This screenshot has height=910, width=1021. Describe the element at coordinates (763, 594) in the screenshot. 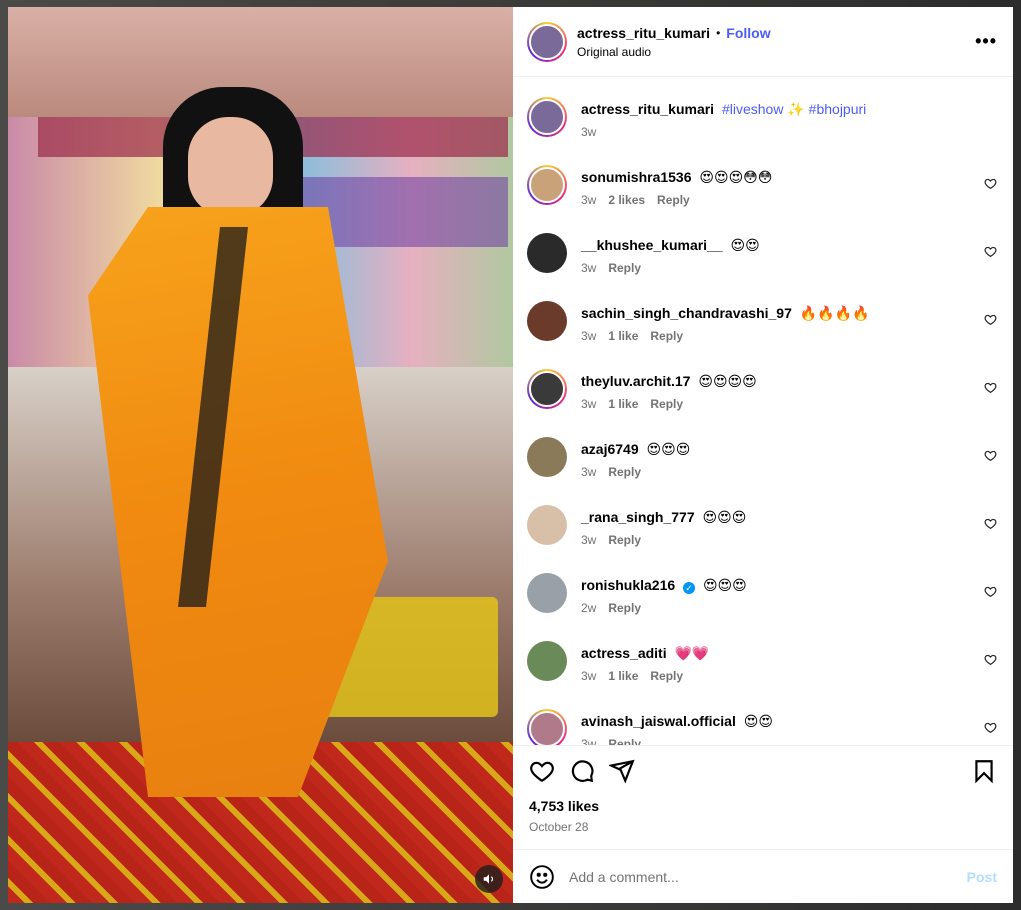

I see `comment-row: ronishukla216 ✓ 😍😍😍 2w Reply` at that location.